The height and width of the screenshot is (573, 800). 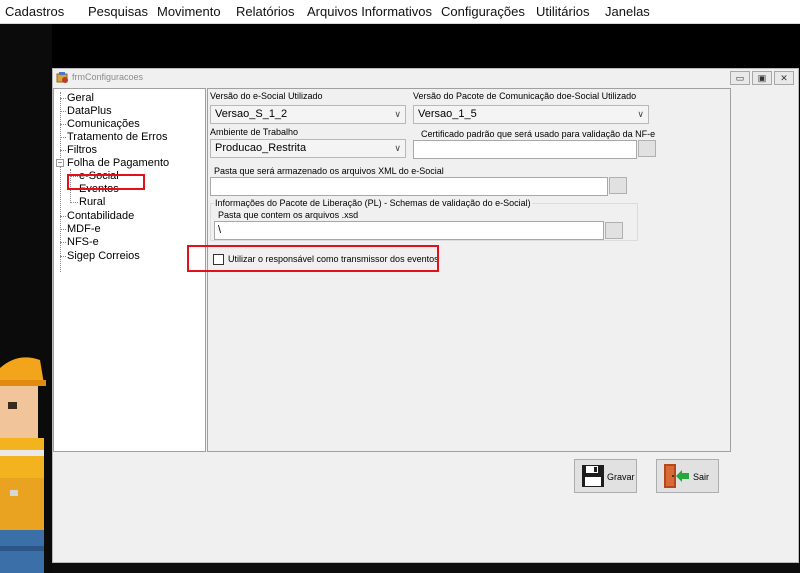 I want to click on ambiente-value: Producao_Restrita, so click(x=261, y=148).